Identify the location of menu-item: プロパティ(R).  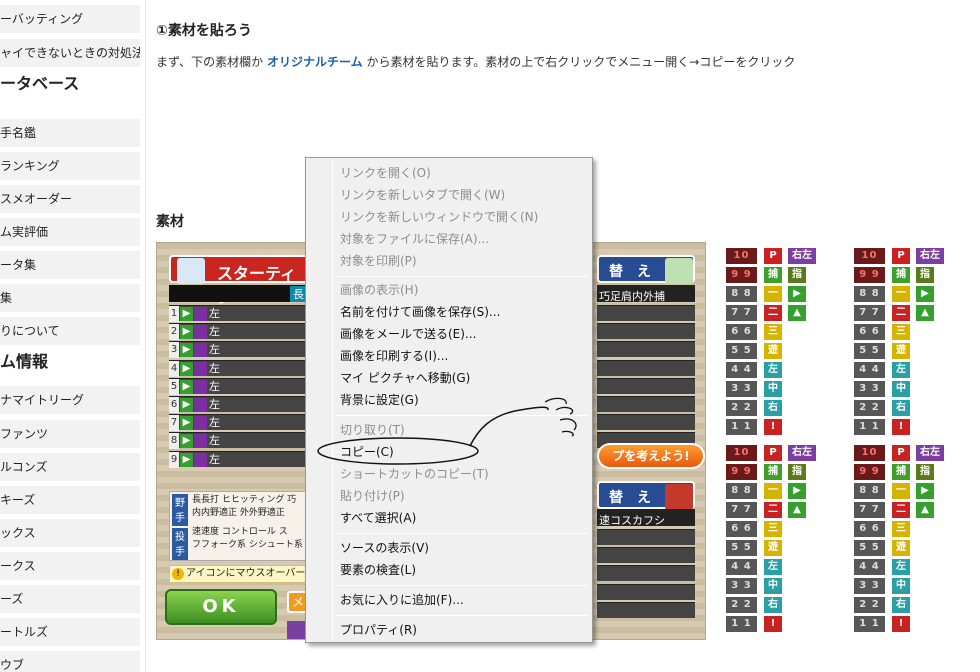
(449, 630).